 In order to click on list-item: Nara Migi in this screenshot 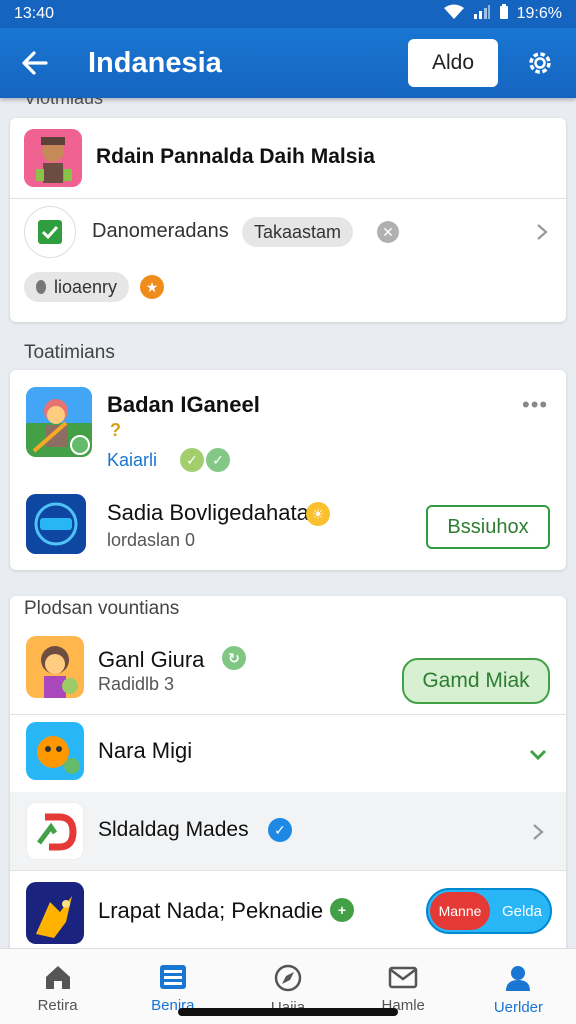, I will do `click(288, 753)`.